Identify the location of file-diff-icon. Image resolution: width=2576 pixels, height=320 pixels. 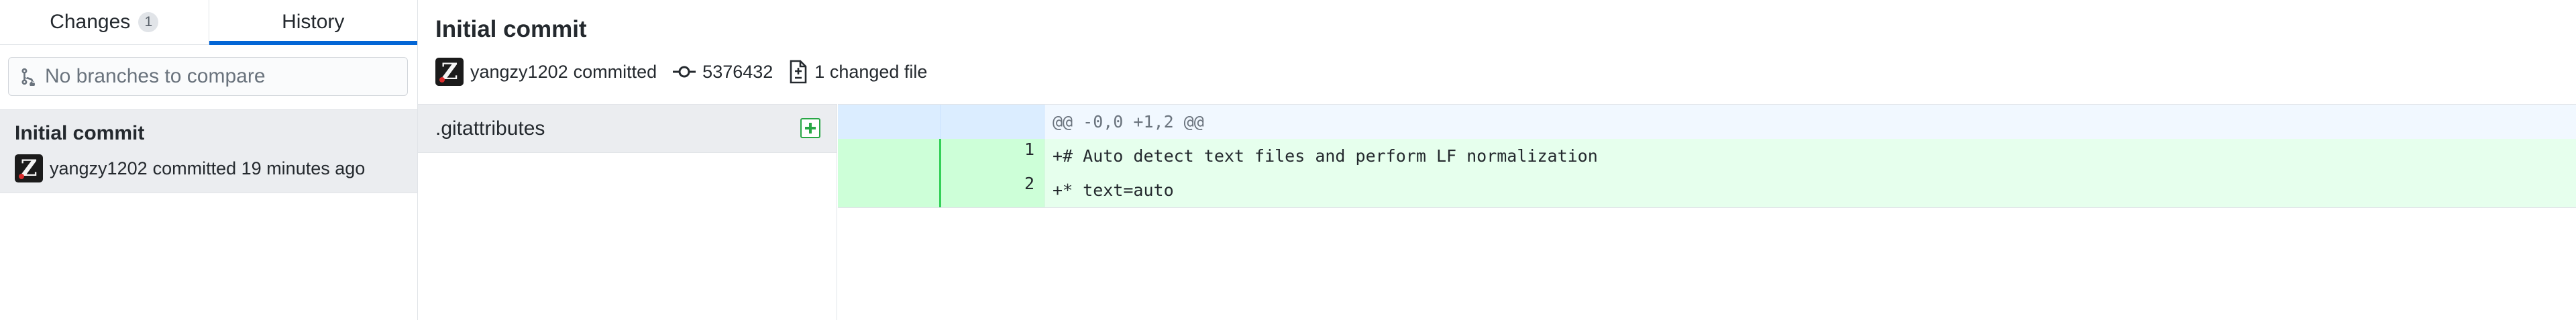
(798, 72).